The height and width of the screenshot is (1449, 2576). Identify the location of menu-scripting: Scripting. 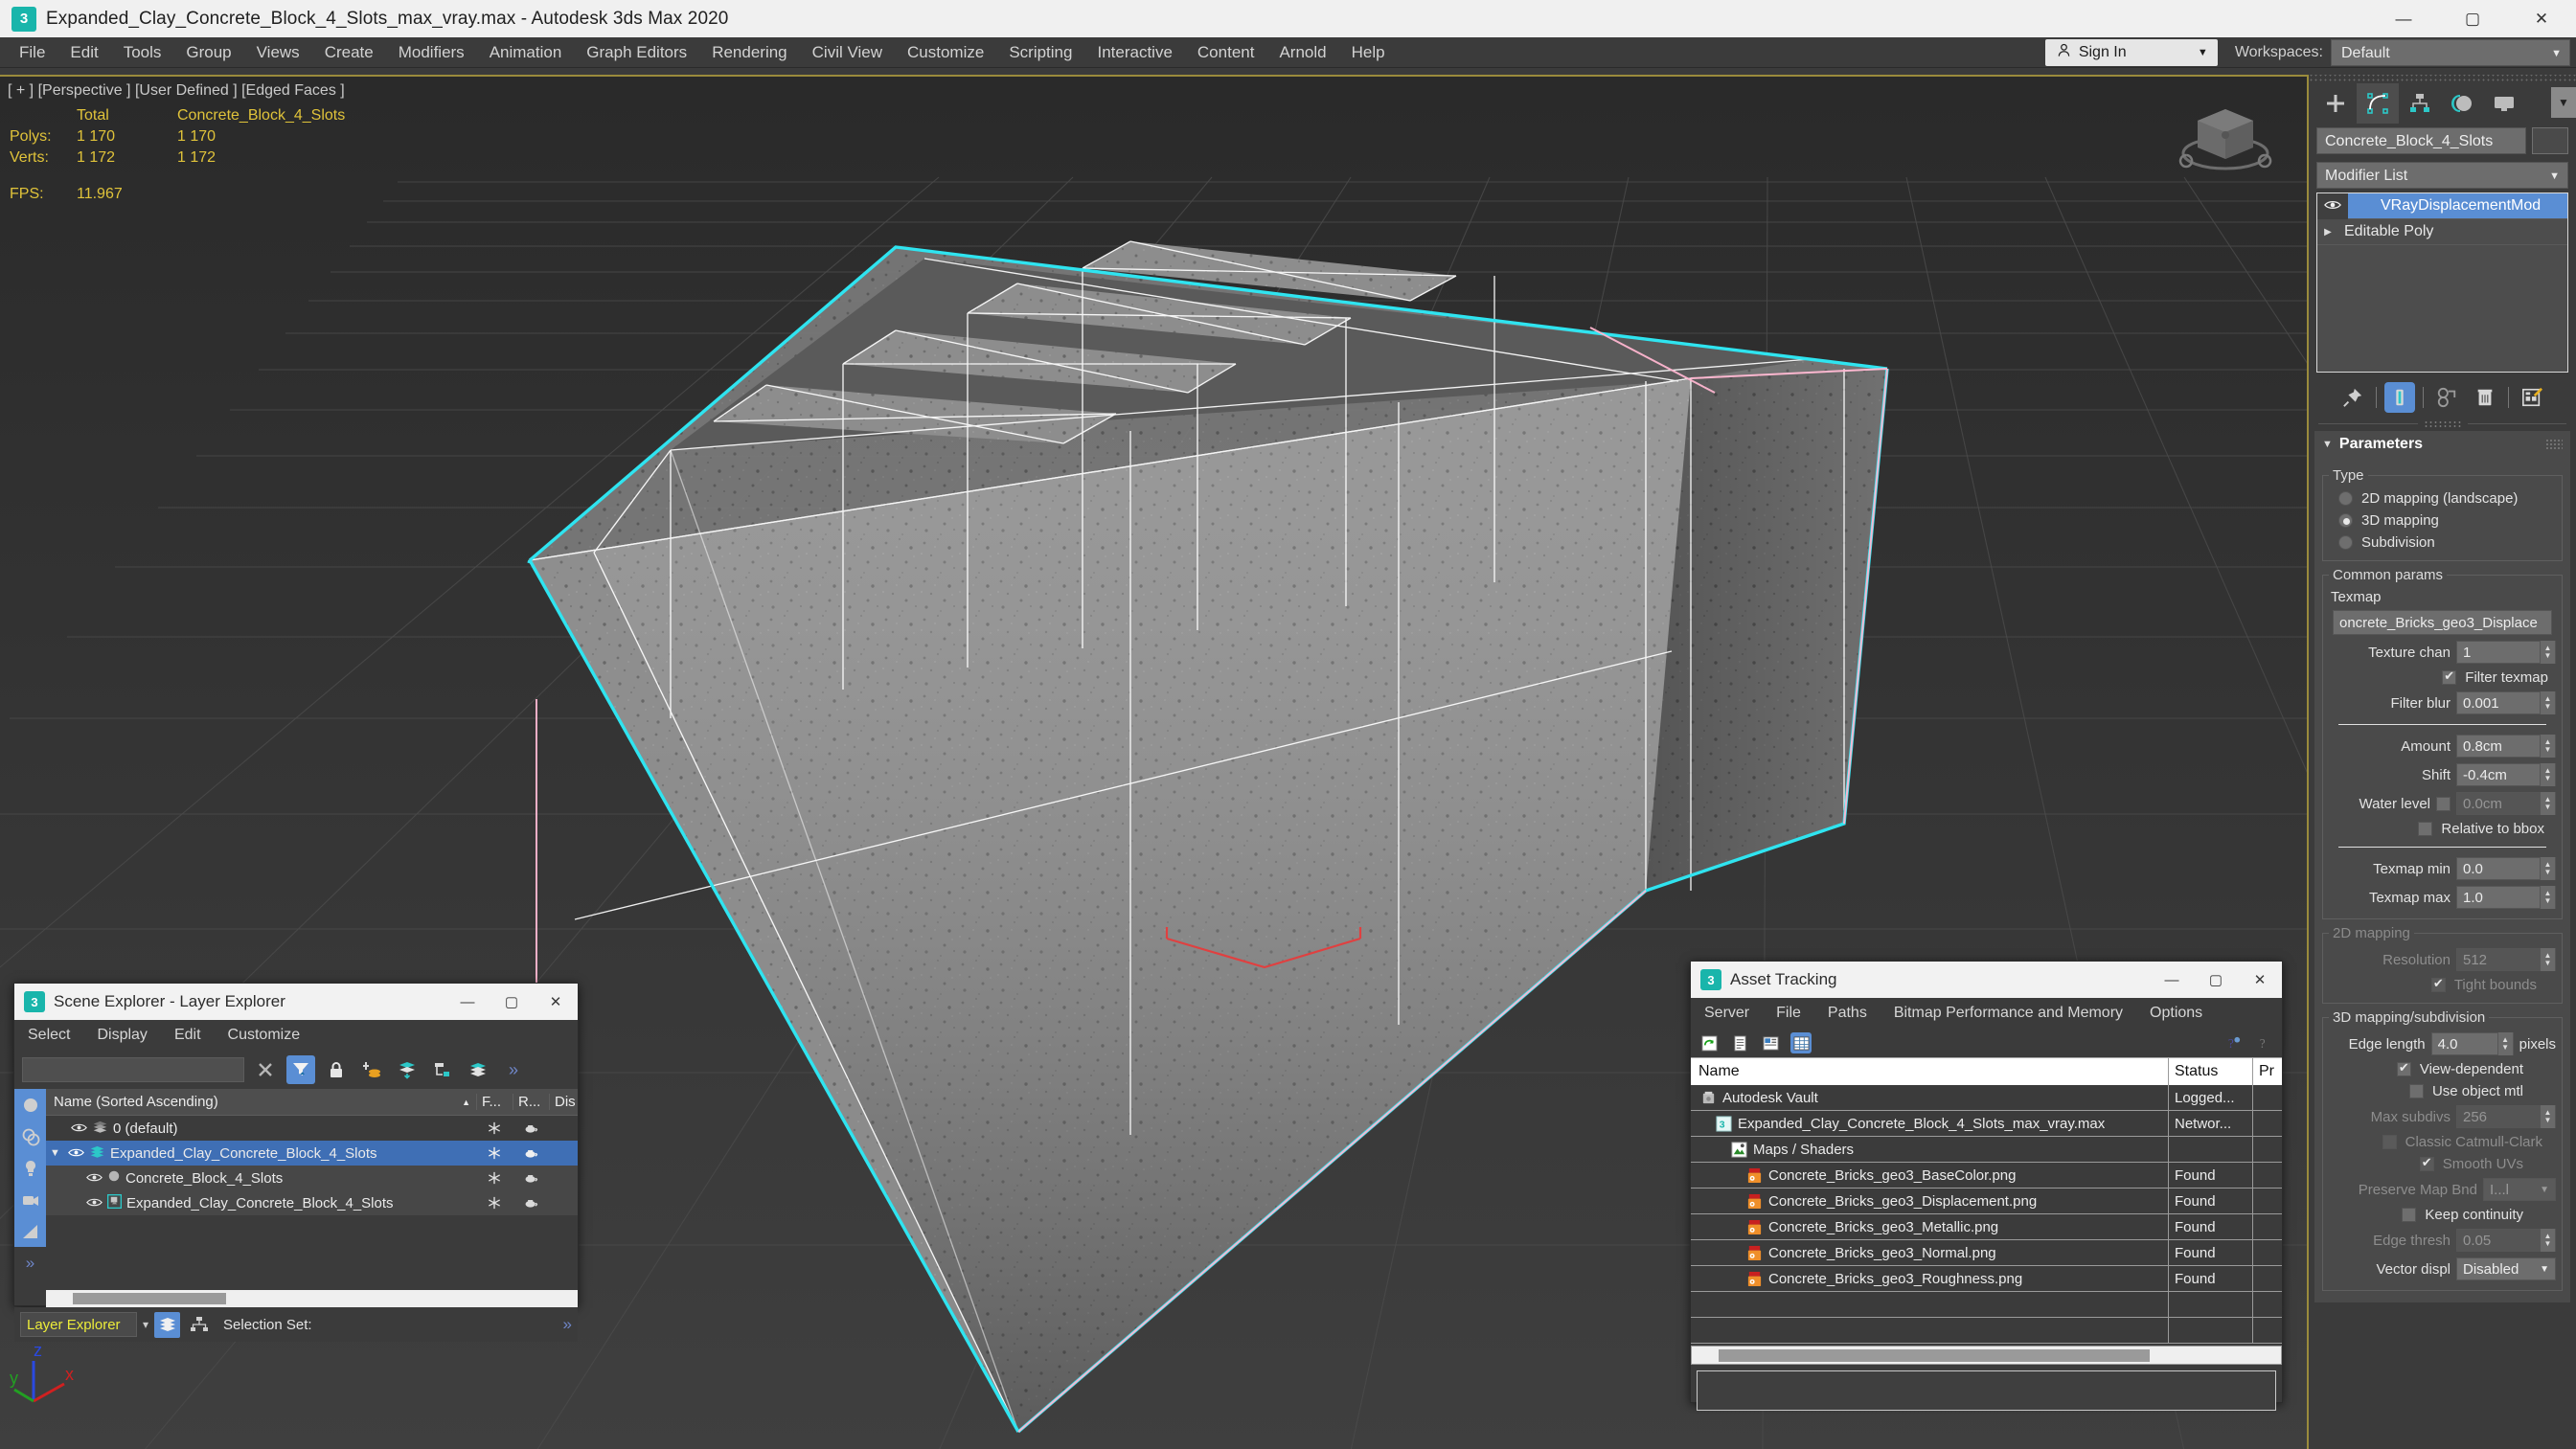
(1040, 52).